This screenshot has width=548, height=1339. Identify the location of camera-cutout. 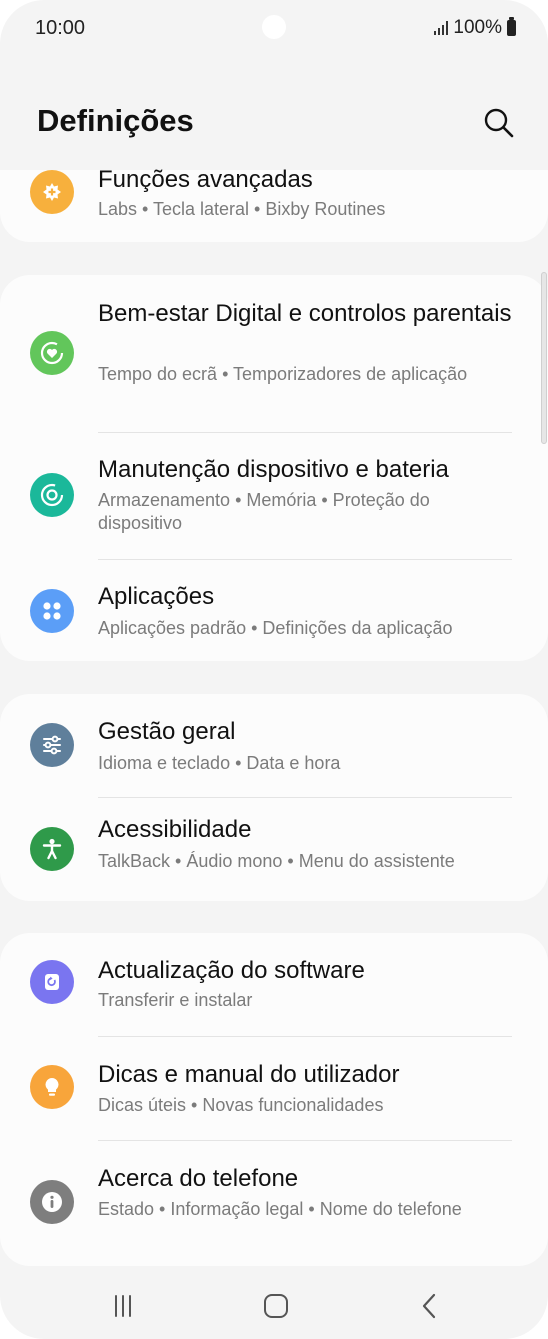
(274, 27).